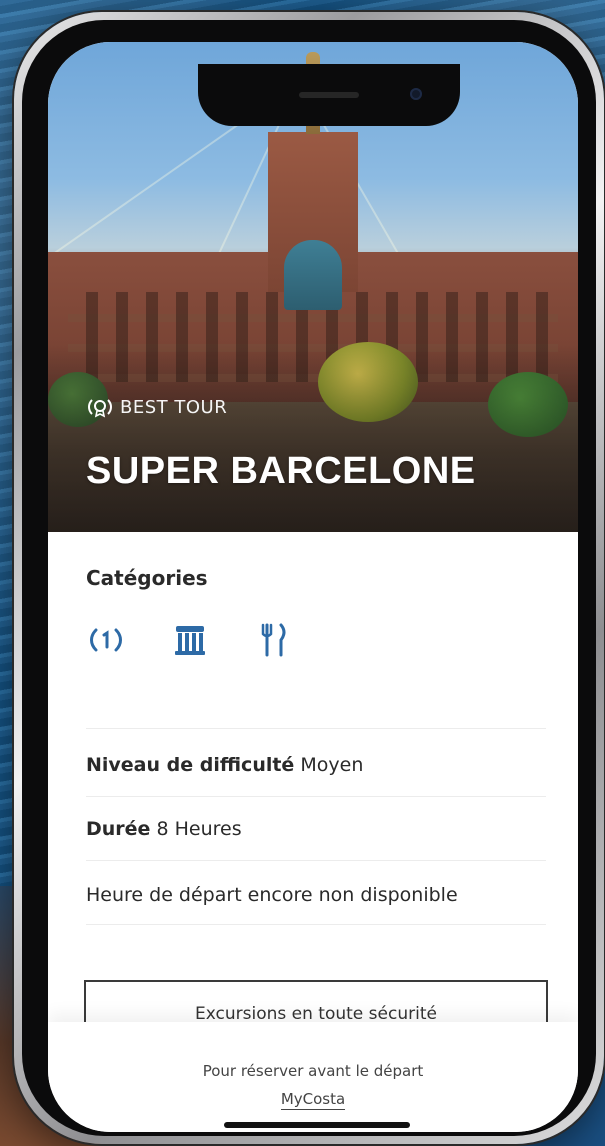  Describe the element at coordinates (174, 407) in the screenshot. I see `badge-label: BEST TOUR` at that location.